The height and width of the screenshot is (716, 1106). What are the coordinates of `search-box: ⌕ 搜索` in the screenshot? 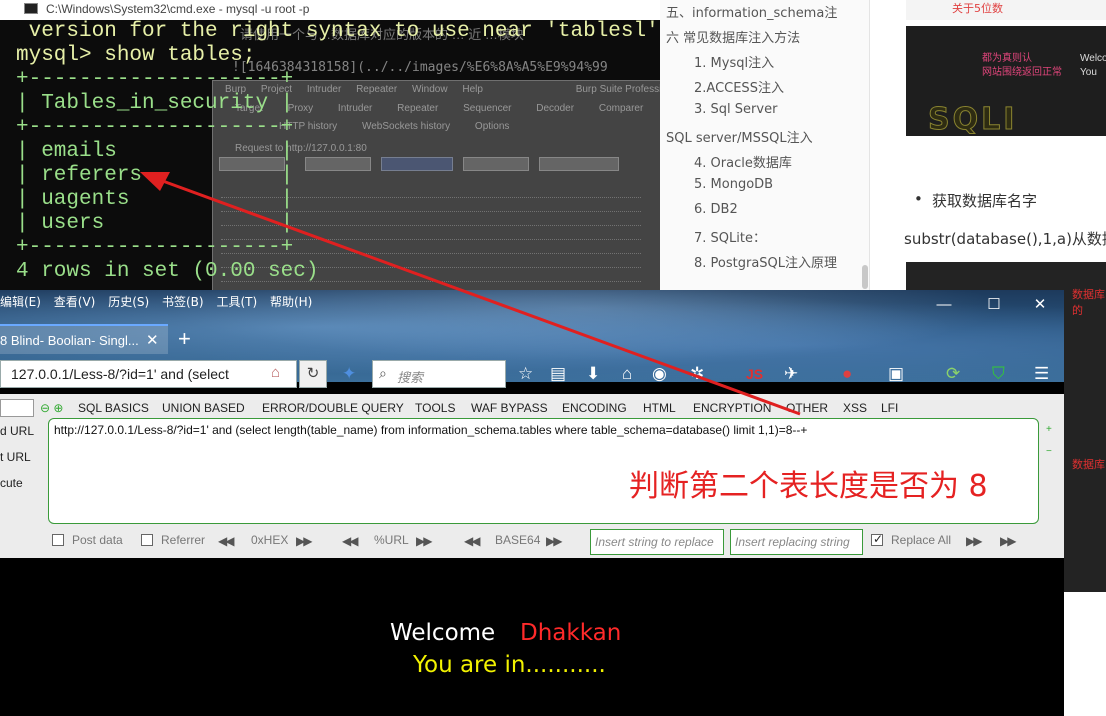 It's located at (439, 374).